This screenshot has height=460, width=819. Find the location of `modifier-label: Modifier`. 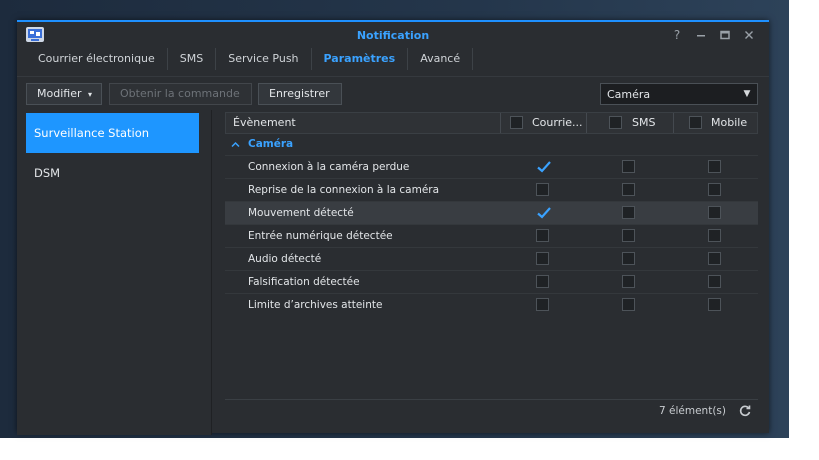

modifier-label: Modifier is located at coordinates (59, 93).